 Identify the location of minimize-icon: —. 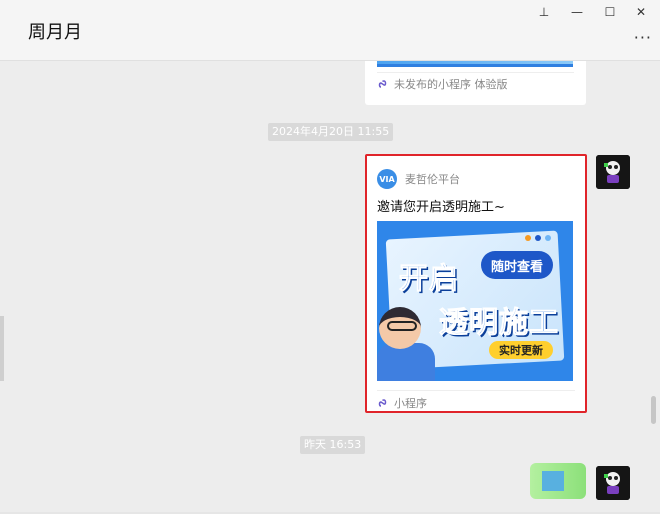
(577, 12).